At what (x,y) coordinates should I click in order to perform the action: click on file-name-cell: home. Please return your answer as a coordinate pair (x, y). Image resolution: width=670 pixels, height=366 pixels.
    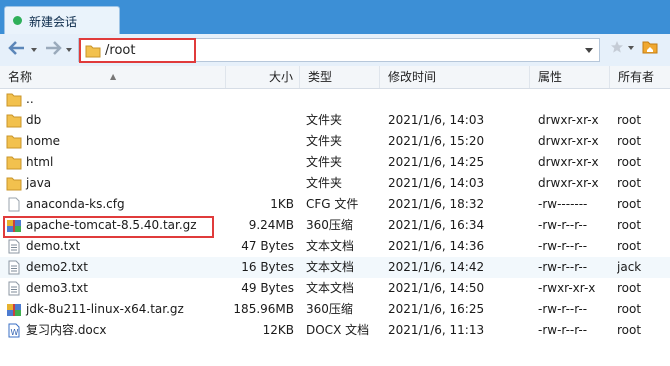
    Looking at the image, I should click on (115, 141).